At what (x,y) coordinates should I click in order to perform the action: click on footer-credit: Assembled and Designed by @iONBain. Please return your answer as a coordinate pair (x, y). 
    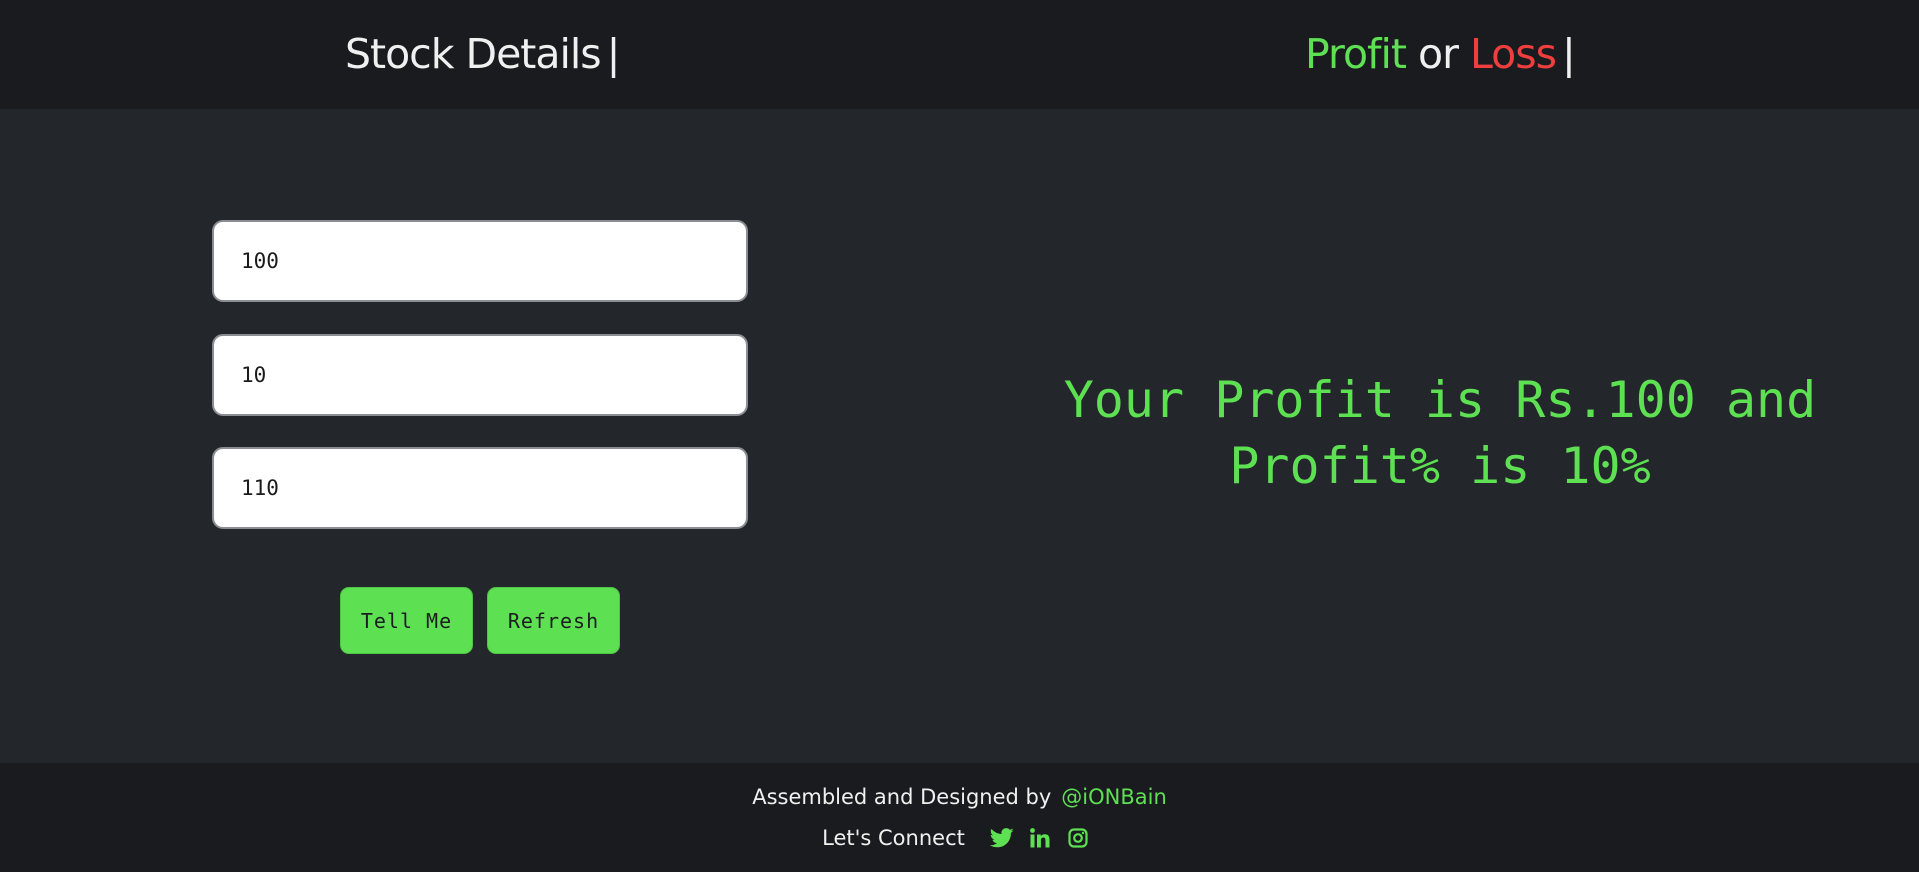
    Looking at the image, I should click on (959, 797).